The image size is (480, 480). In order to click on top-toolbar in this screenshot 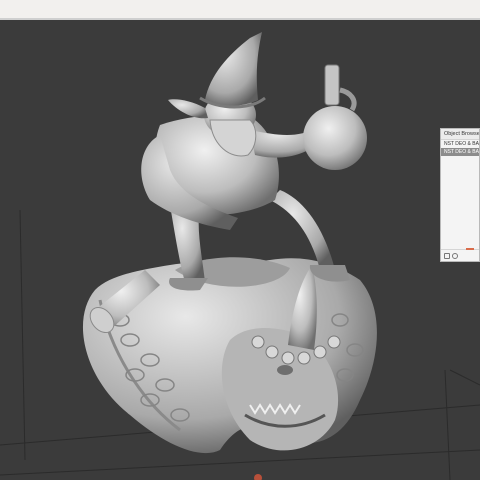, I will do `click(240, 10)`.